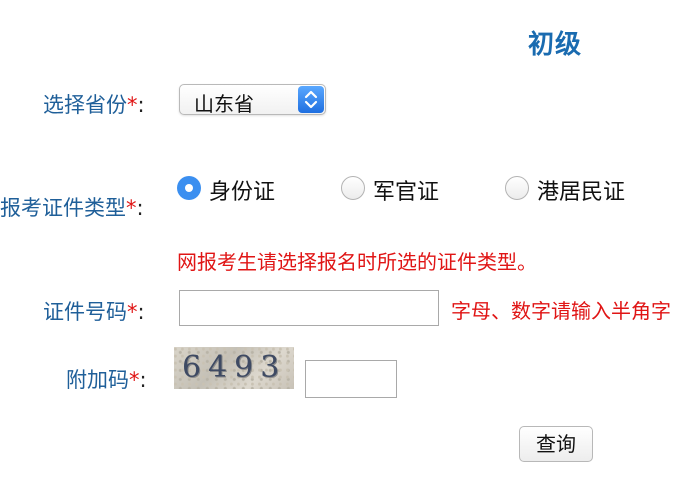 The height and width of the screenshot is (500, 700). What do you see at coordinates (556, 444) in the screenshot?
I see `query-button: 查询` at bounding box center [556, 444].